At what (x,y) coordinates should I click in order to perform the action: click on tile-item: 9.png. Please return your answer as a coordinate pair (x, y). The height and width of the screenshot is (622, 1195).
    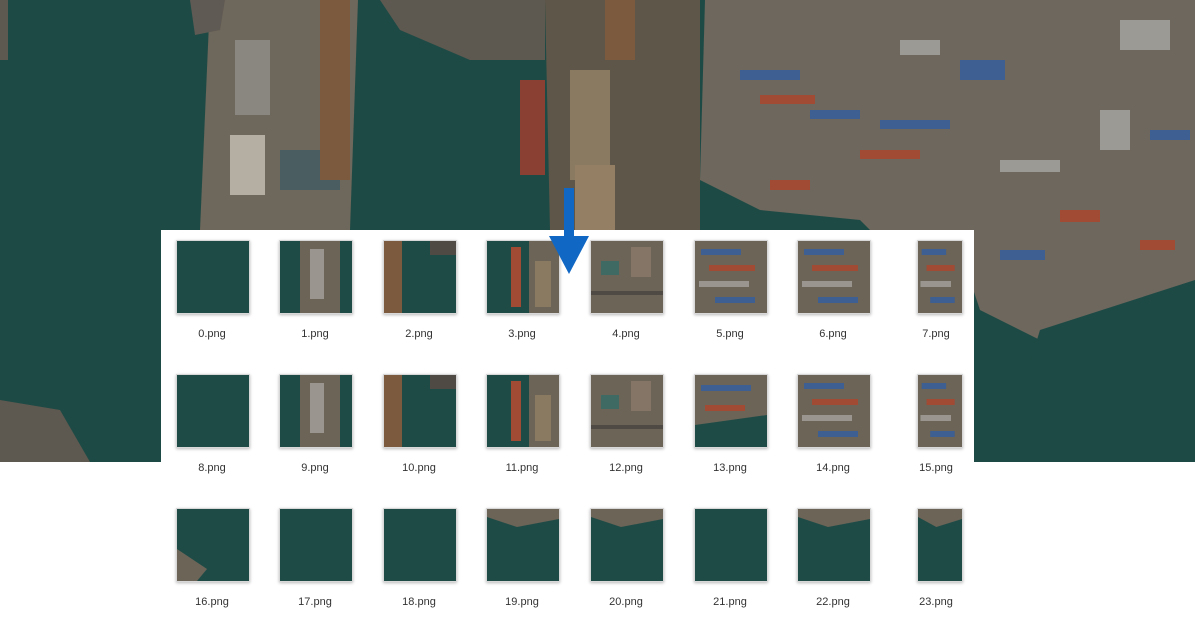
    Looking at the image, I should click on (315, 429).